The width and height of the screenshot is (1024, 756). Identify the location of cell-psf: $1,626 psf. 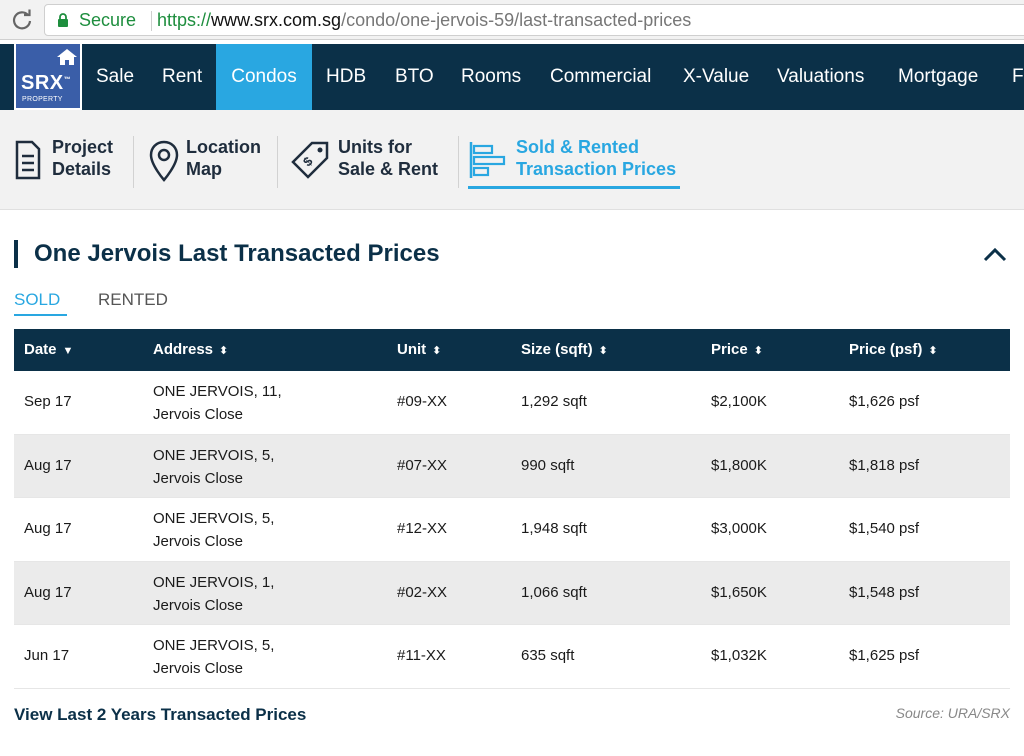
(884, 401).